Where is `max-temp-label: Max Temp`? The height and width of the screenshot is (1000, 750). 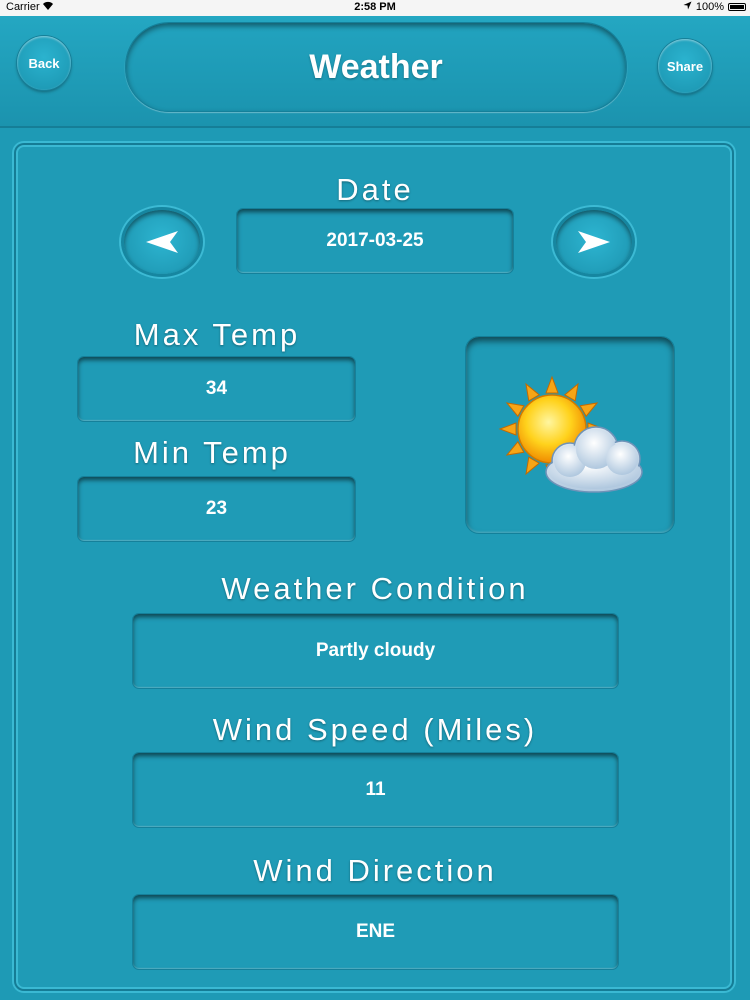 max-temp-label: Max Temp is located at coordinates (217, 334).